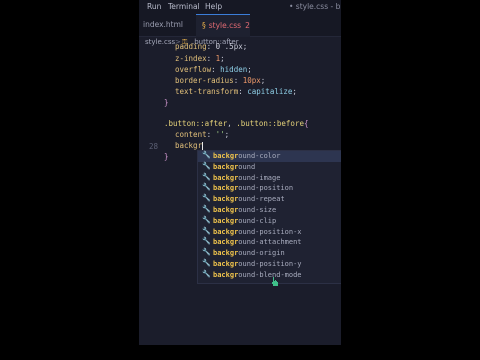  Describe the element at coordinates (207, 91) in the screenshot. I see `code-token: text-transform` at that location.